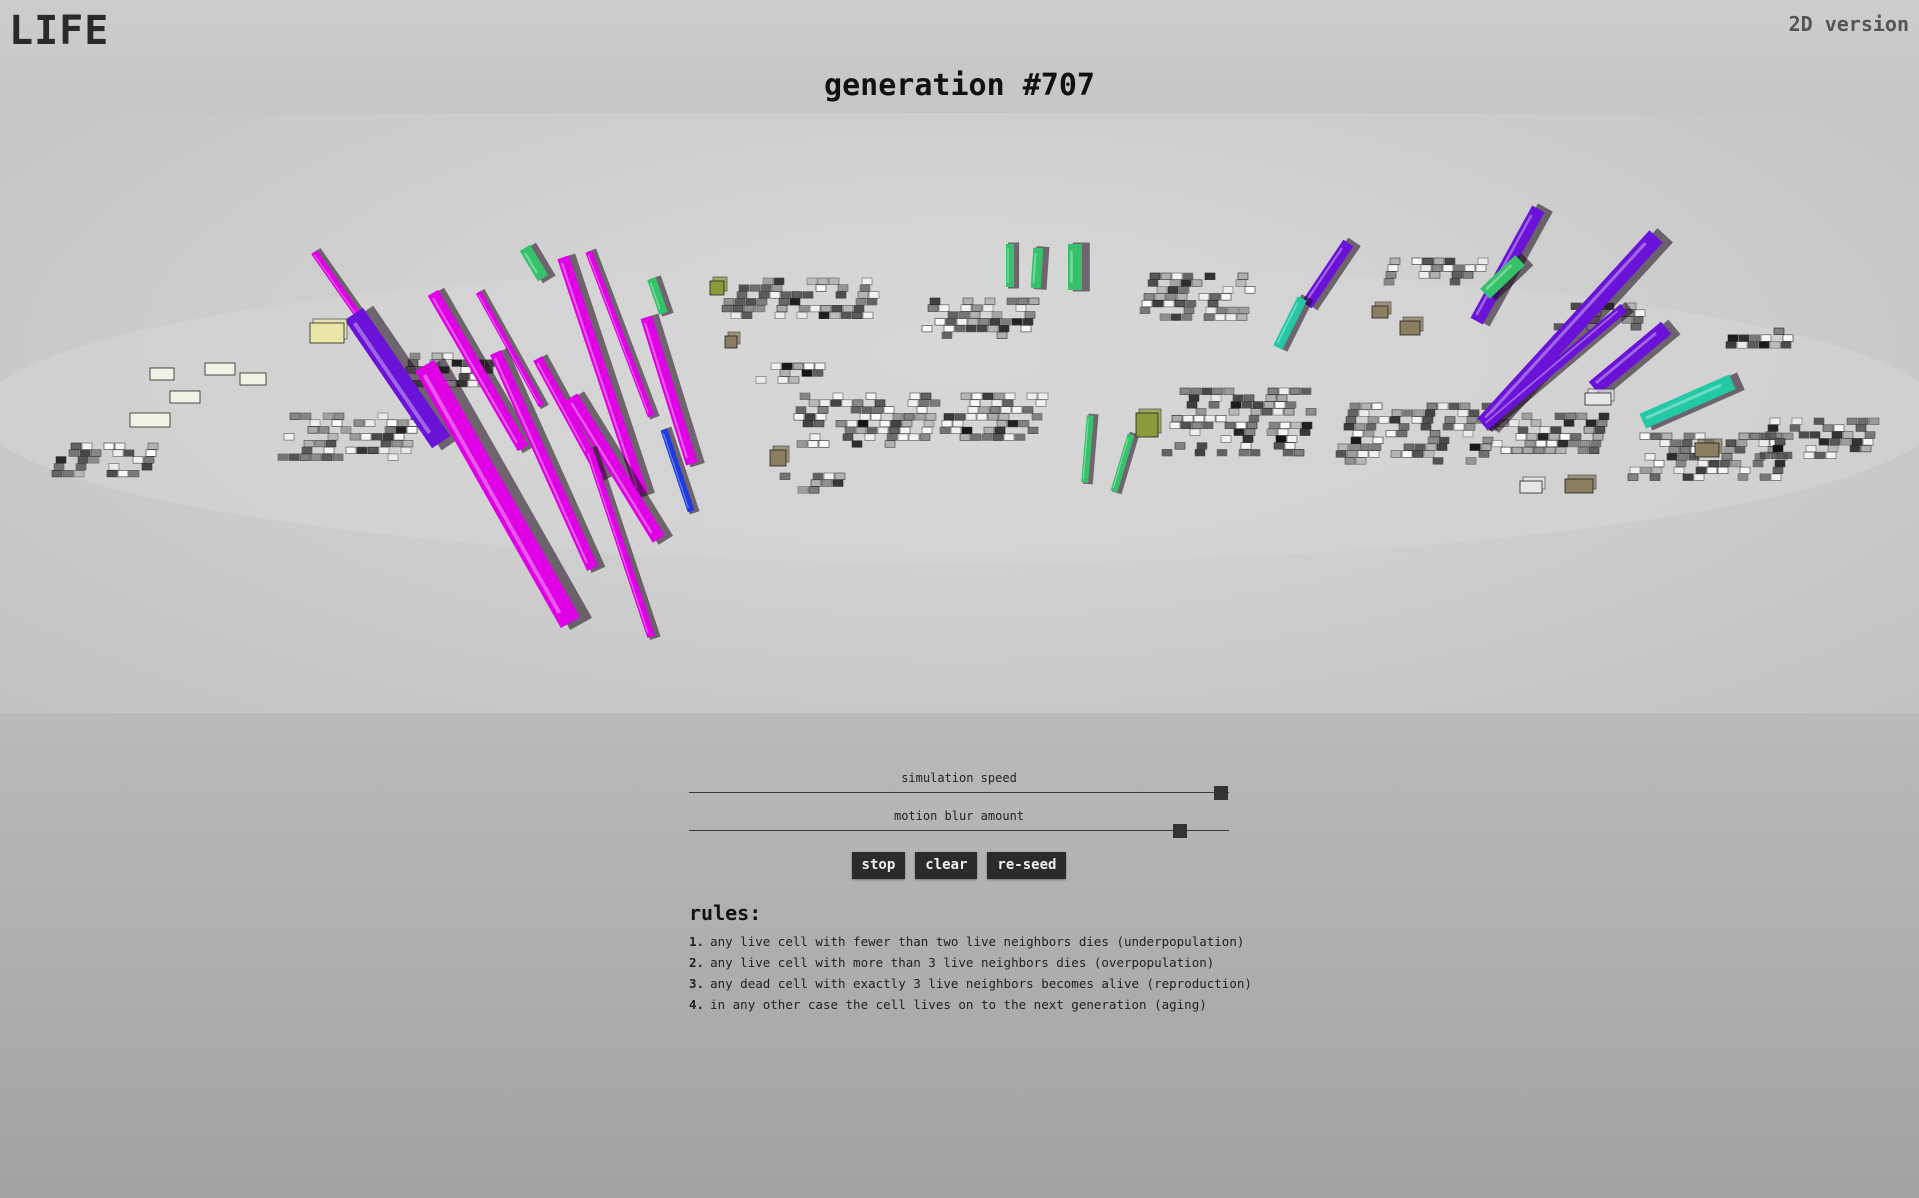 The image size is (1919, 1198). What do you see at coordinates (1220, 793) in the screenshot?
I see `simulation-speed-slider-thumb` at bounding box center [1220, 793].